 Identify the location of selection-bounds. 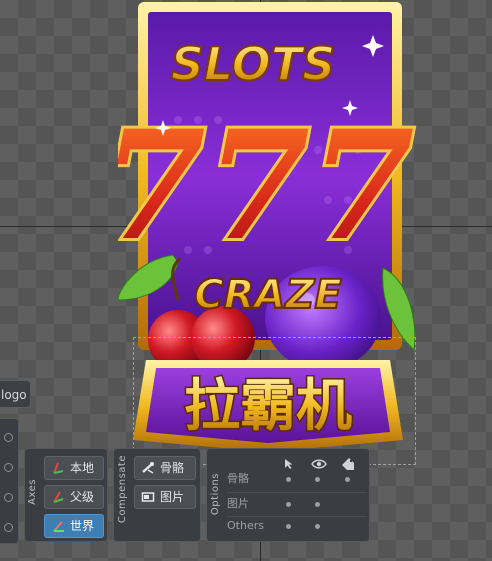
(274, 401).